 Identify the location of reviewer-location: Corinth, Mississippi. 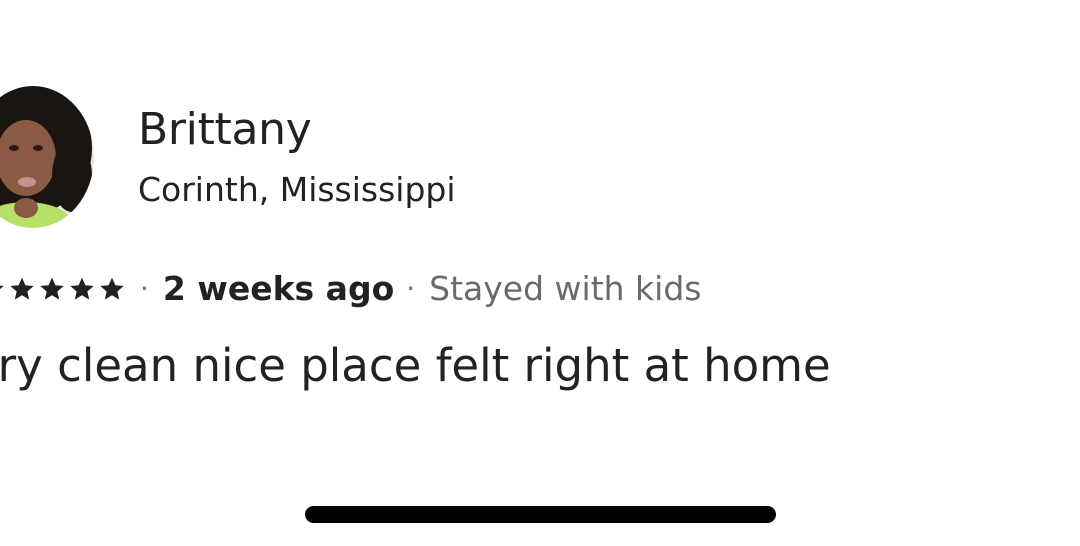
(297, 189).